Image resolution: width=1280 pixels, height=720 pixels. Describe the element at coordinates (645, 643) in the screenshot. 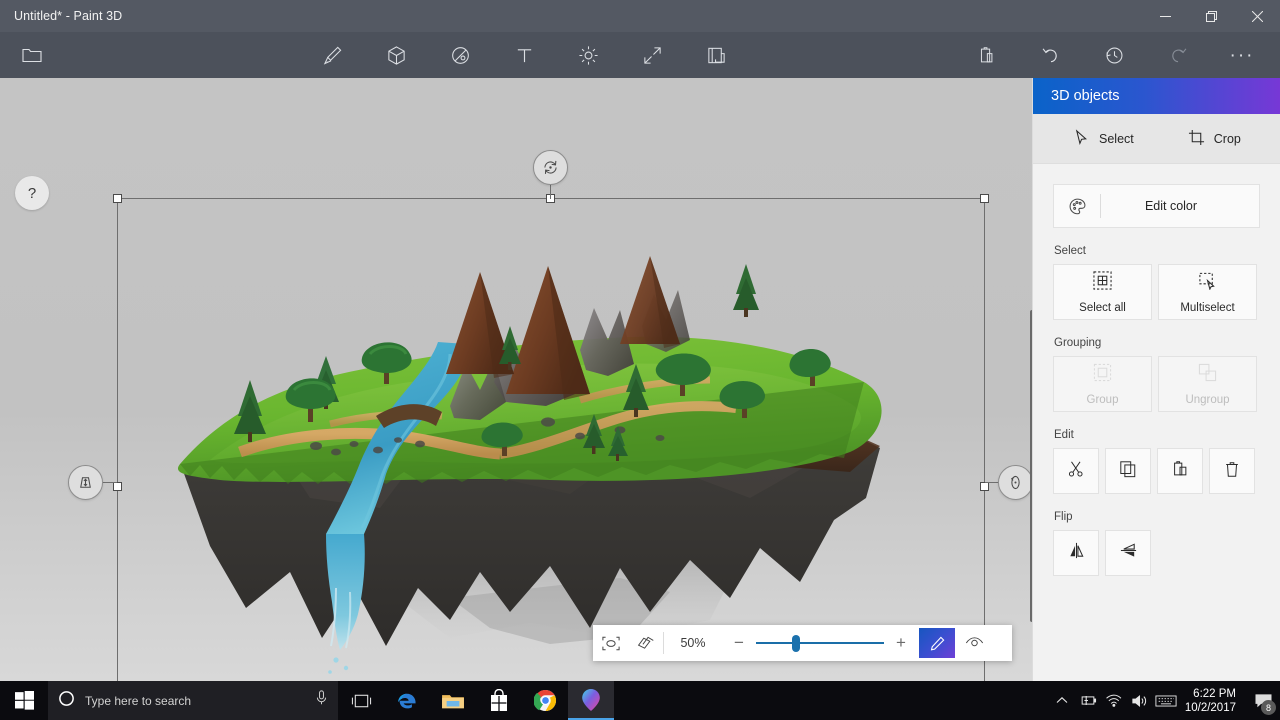

I see `3d-view-icon` at that location.